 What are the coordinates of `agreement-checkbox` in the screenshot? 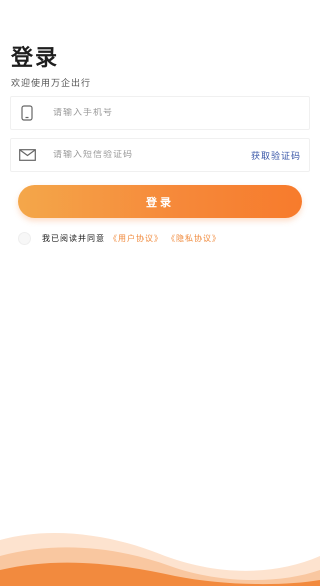 It's located at (24, 238).